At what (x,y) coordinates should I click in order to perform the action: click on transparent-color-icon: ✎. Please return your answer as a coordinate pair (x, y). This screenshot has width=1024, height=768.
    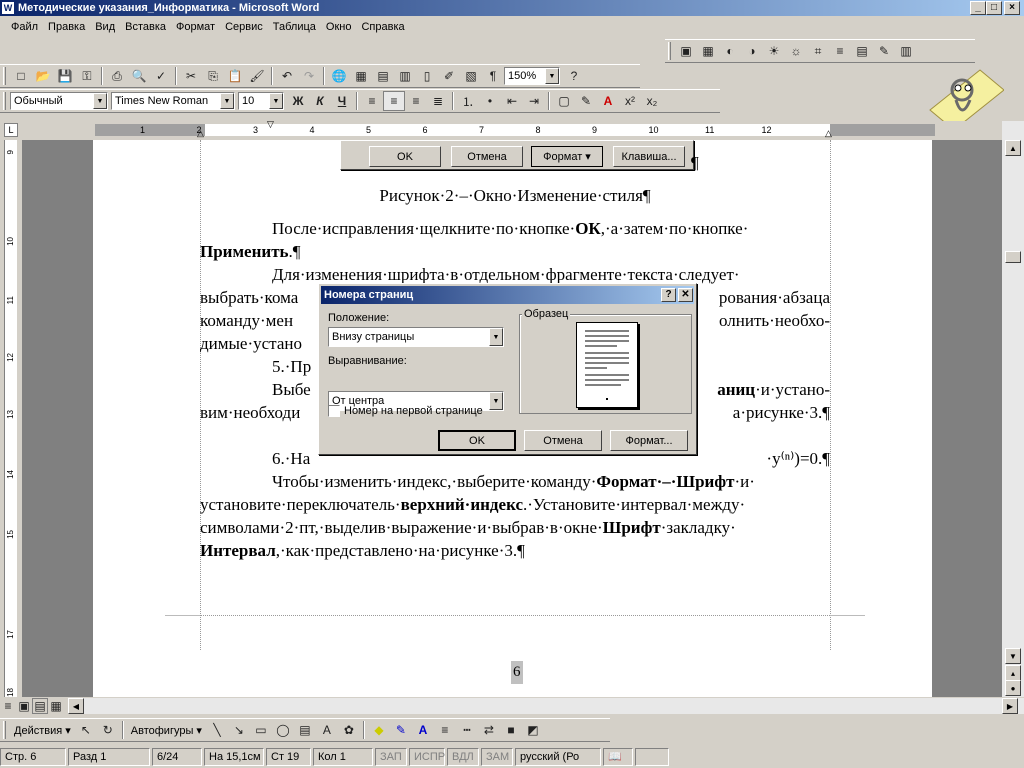
    Looking at the image, I should click on (884, 51).